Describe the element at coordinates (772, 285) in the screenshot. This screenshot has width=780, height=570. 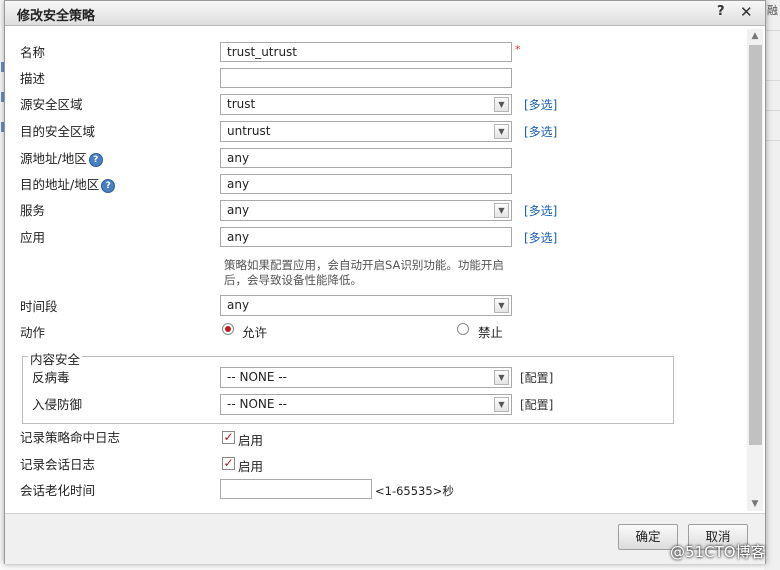
I see `background-window-edge: 融` at that location.